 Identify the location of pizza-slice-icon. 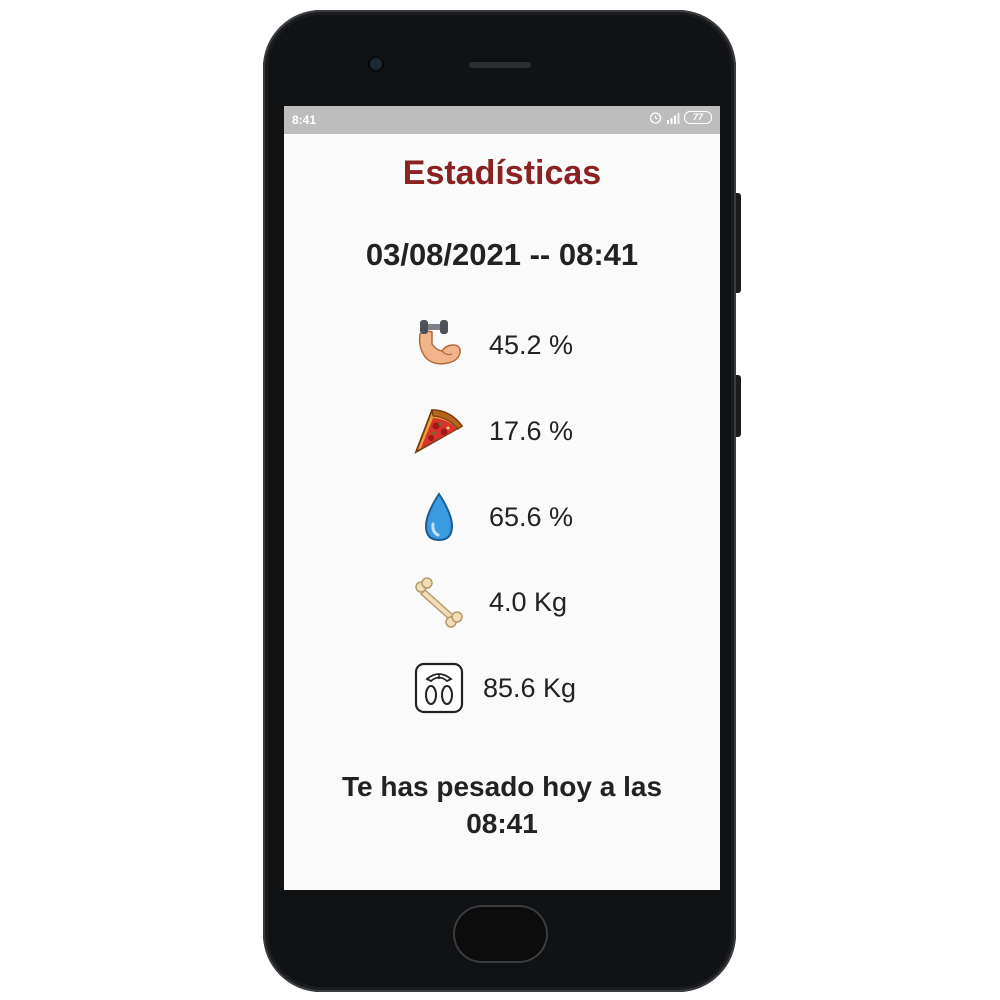
(439, 432).